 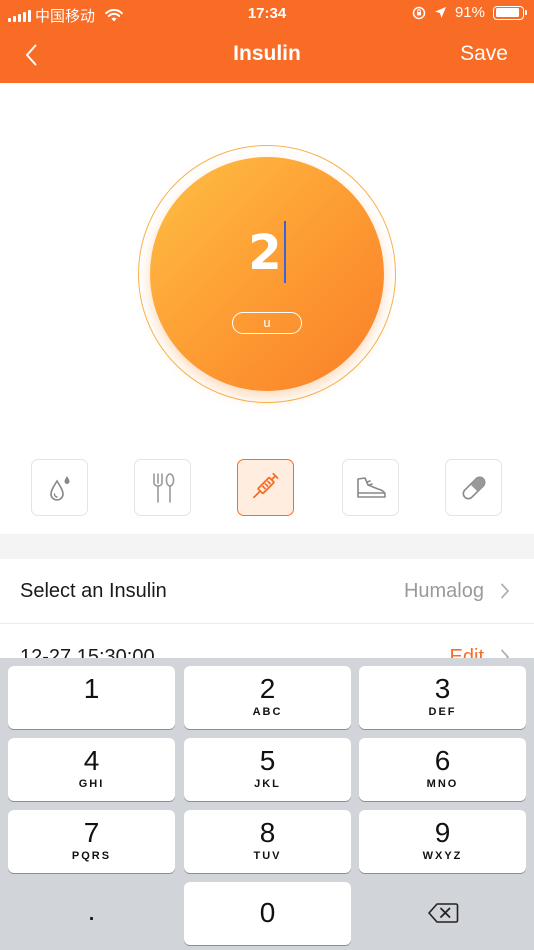 I want to click on fork-spoon-icon, so click(x=163, y=487).